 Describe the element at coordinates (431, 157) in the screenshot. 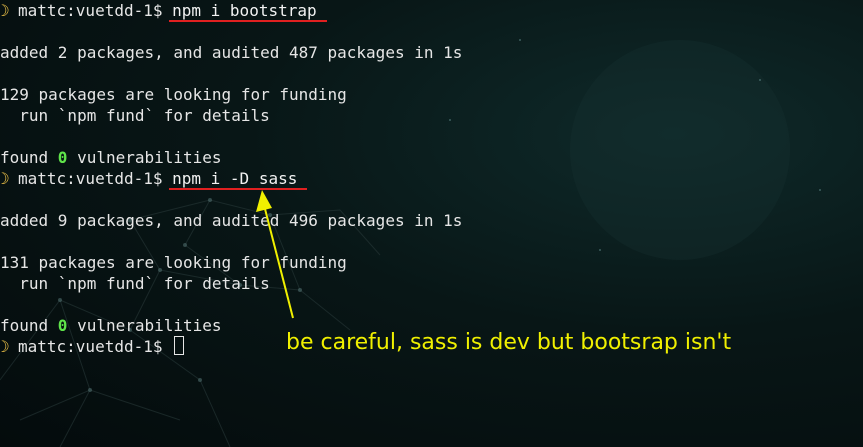

I see `terminal-line: found 0 vulnerabilities` at that location.